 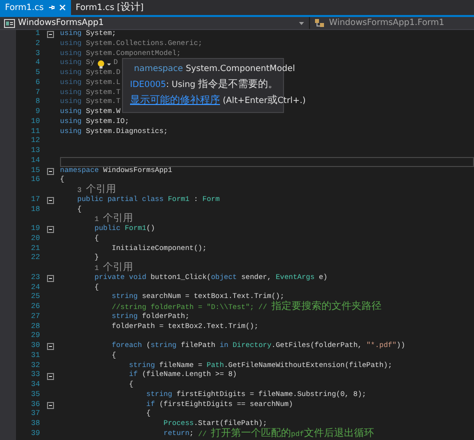 I want to click on editor-tab: Form1.cs, so click(x=35, y=7).